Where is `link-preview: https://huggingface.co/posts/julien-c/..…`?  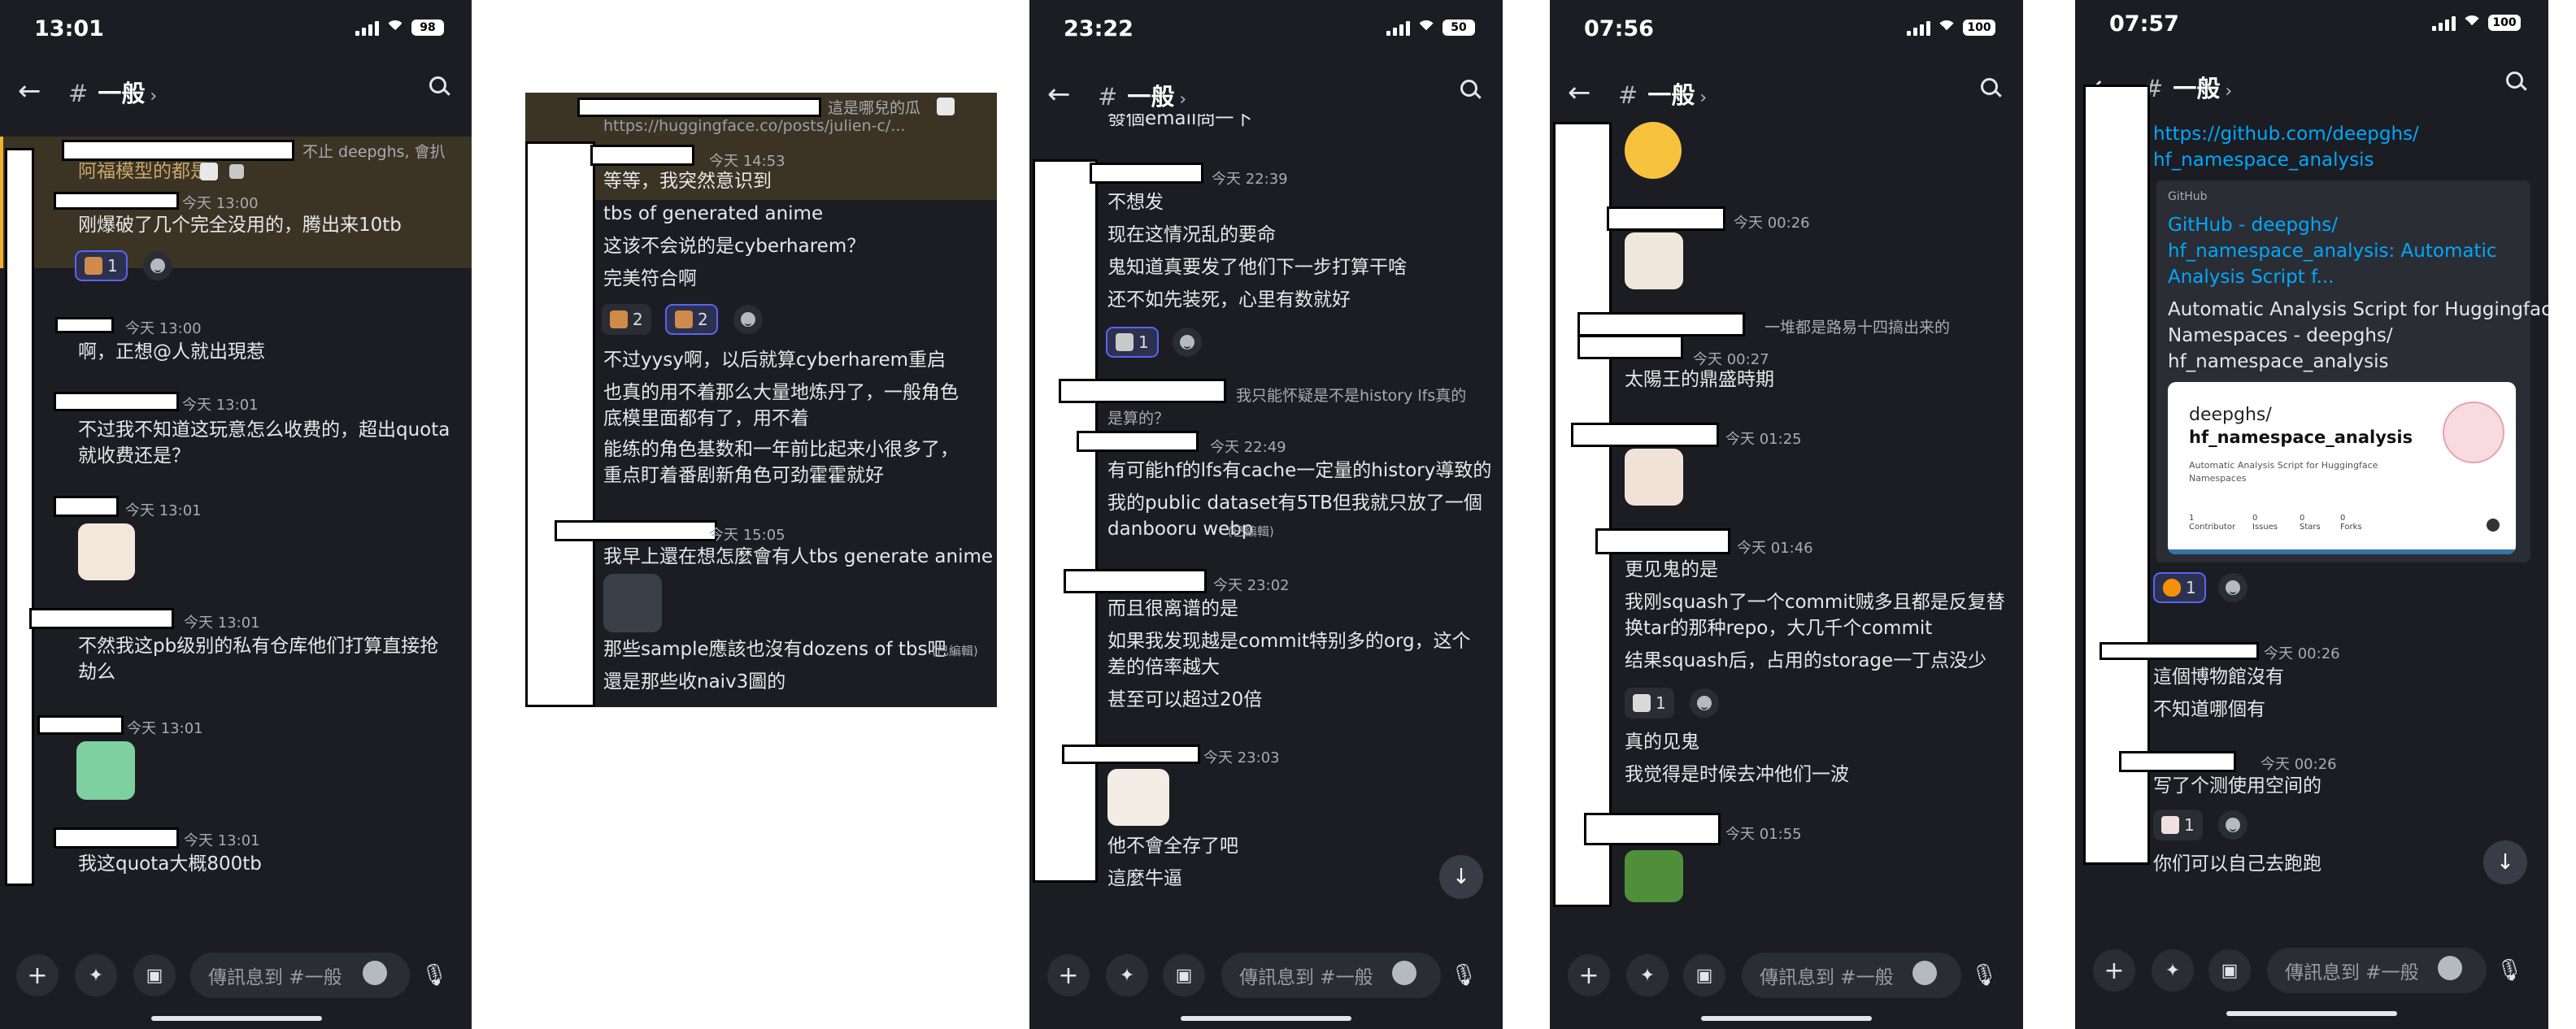
link-preview: https://huggingface.co/posts/julien-c/..… is located at coordinates (754, 126).